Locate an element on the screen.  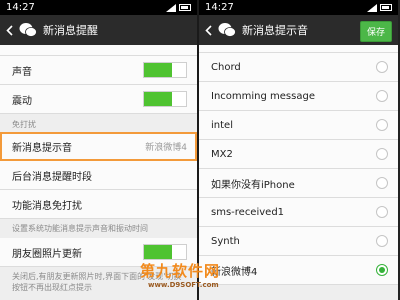
tone-option: MX2 is located at coordinates (298, 154).